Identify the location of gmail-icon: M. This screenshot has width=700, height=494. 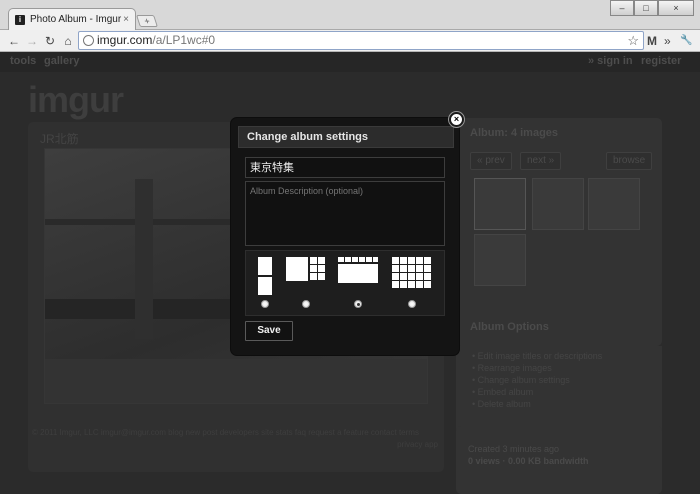
(652, 41).